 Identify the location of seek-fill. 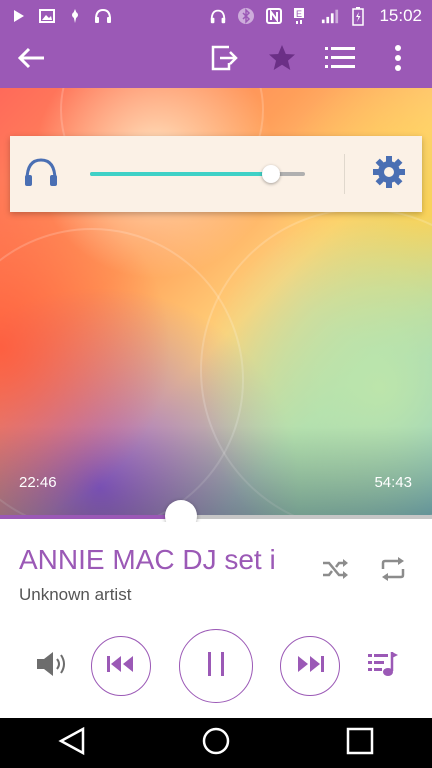
(91, 517).